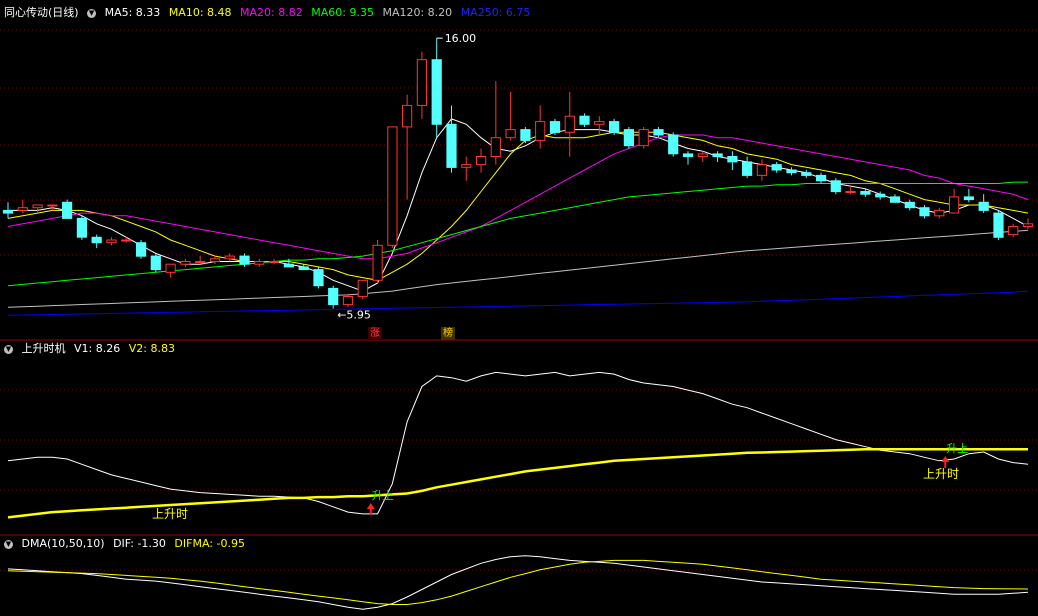 Image resolution: width=1038 pixels, height=616 pixels. Describe the element at coordinates (448, 333) in the screenshot. I see `leaderboard-tag: 榜` at that location.